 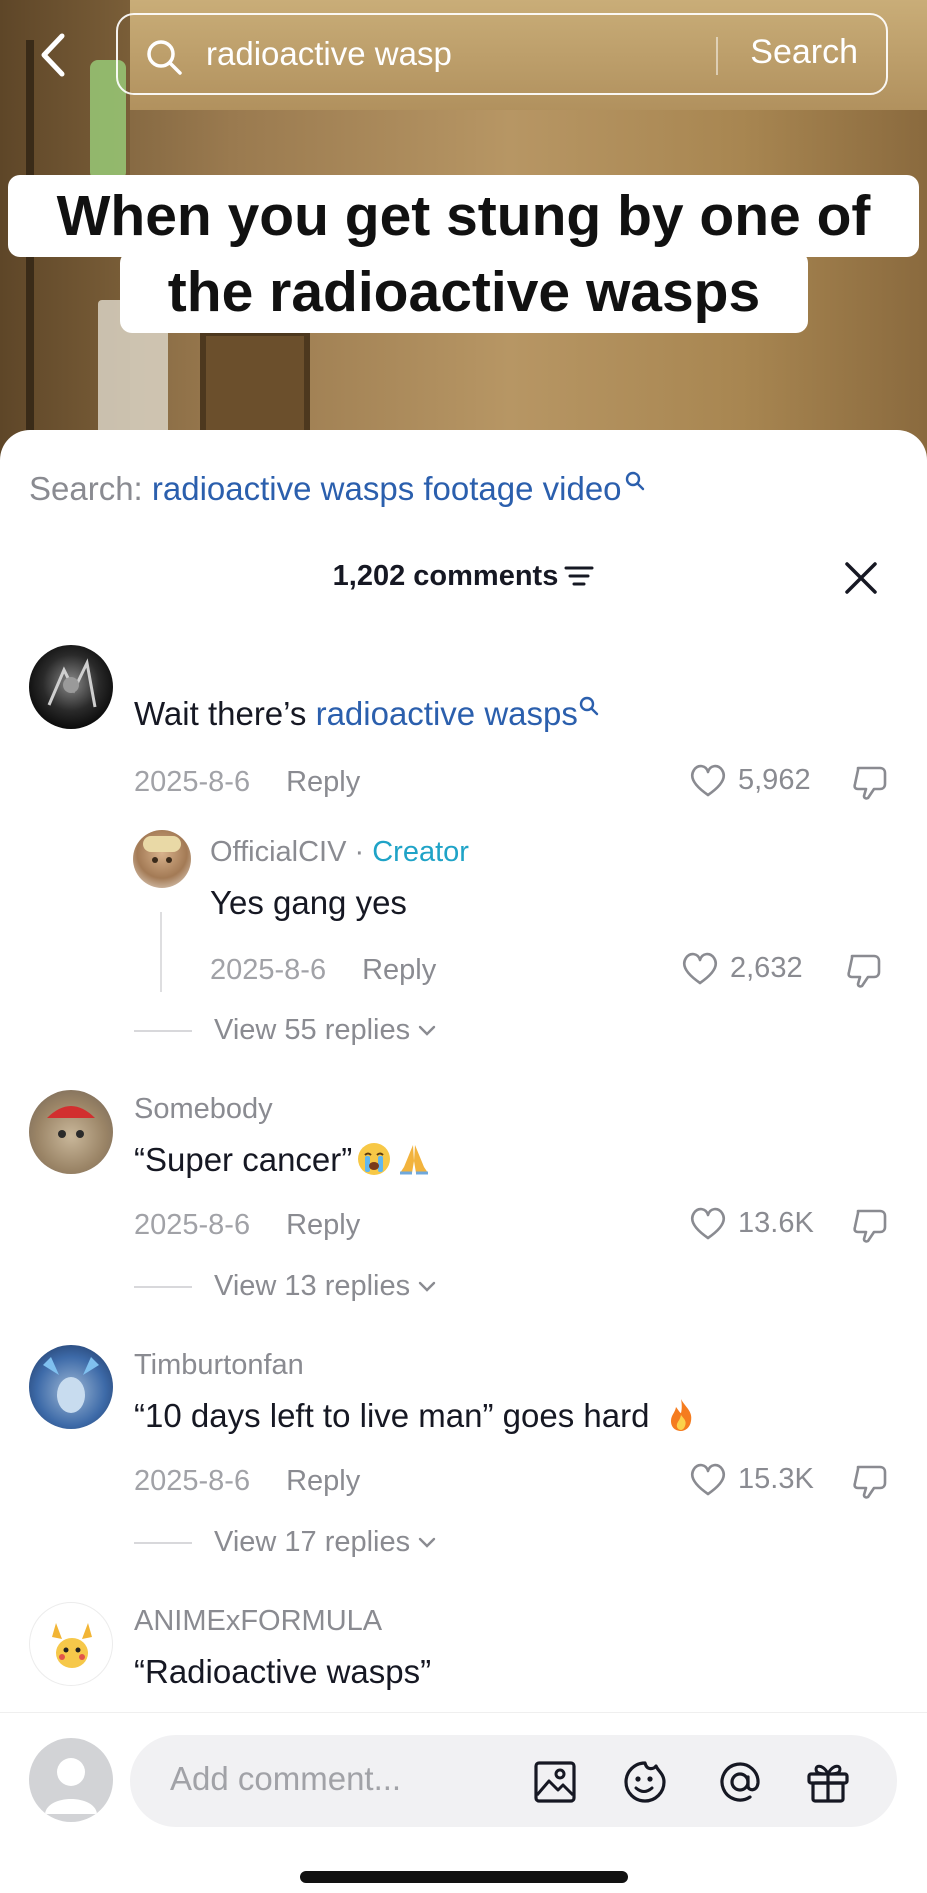 What do you see at coordinates (283, 1671) in the screenshot?
I see `comment-text: “Radioactive wasps”` at bounding box center [283, 1671].